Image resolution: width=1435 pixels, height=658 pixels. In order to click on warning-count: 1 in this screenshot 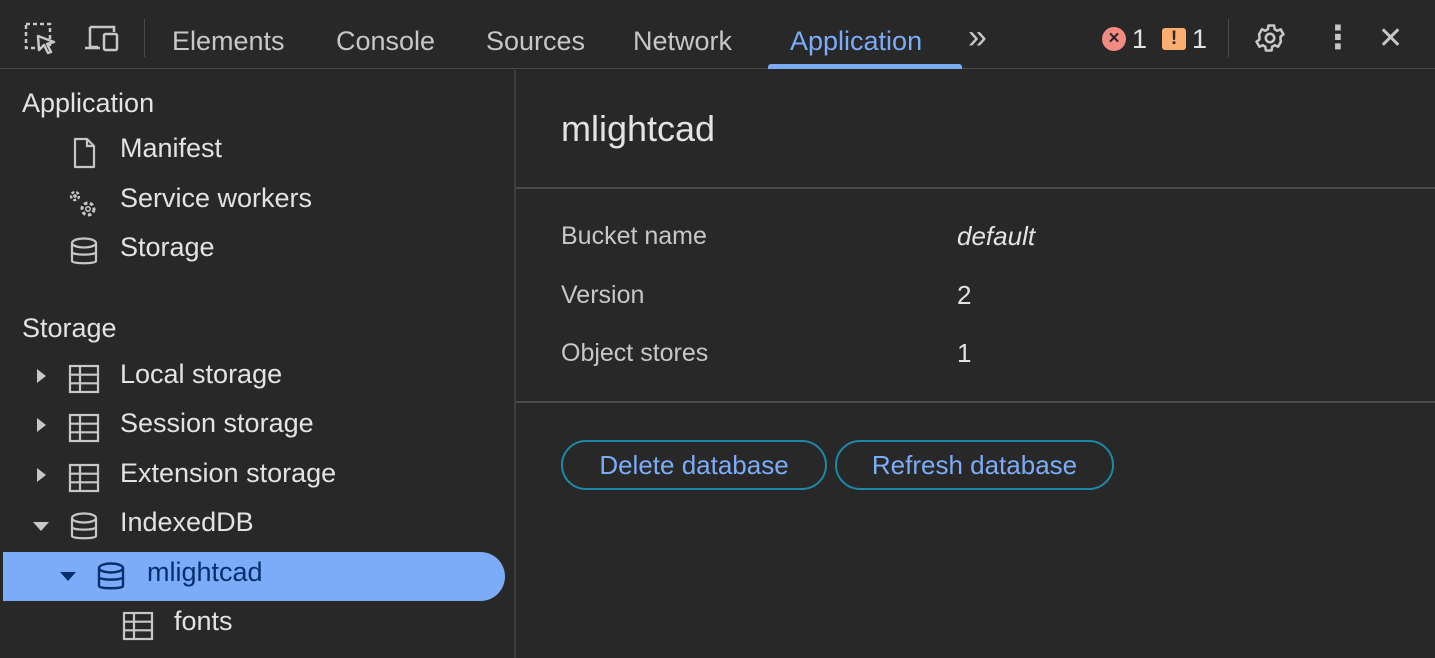, I will do `click(1200, 39)`.